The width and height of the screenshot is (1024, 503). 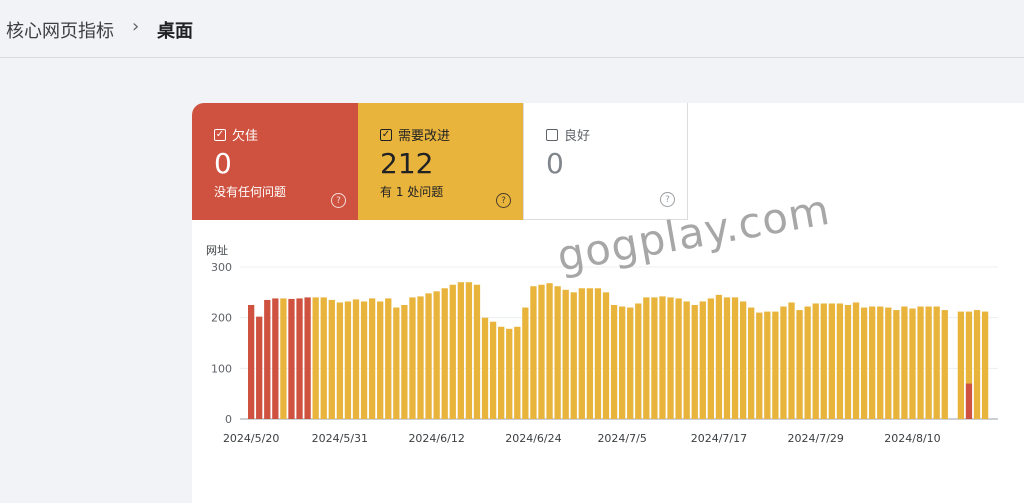 What do you see at coordinates (719, 438) in the screenshot?
I see `x-tick-label: 2024/7/17` at bounding box center [719, 438].